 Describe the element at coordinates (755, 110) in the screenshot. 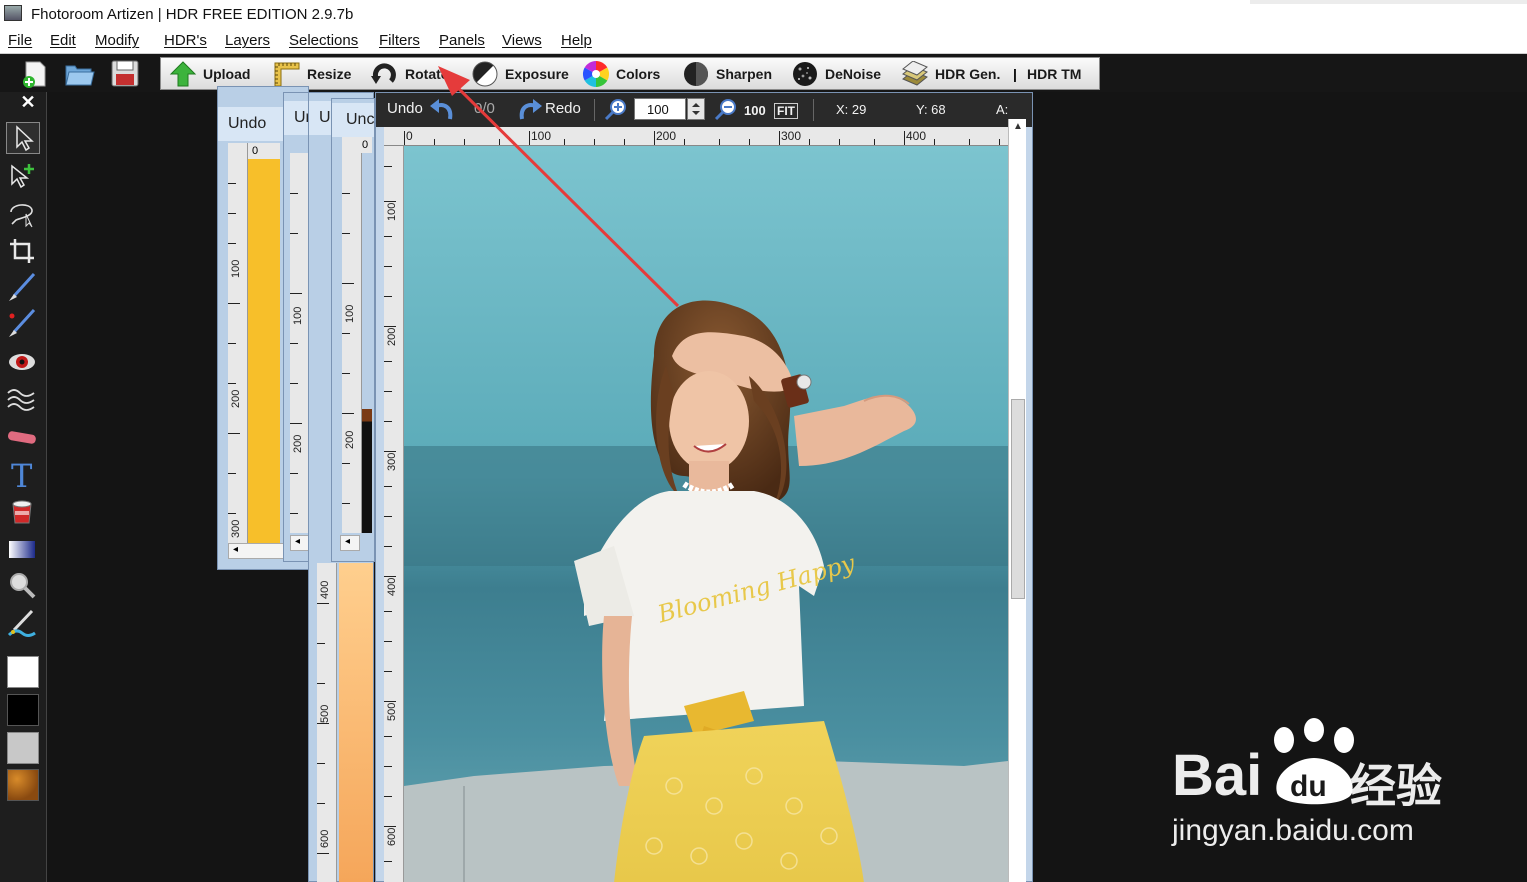

I see `actual-size-button: 100` at that location.